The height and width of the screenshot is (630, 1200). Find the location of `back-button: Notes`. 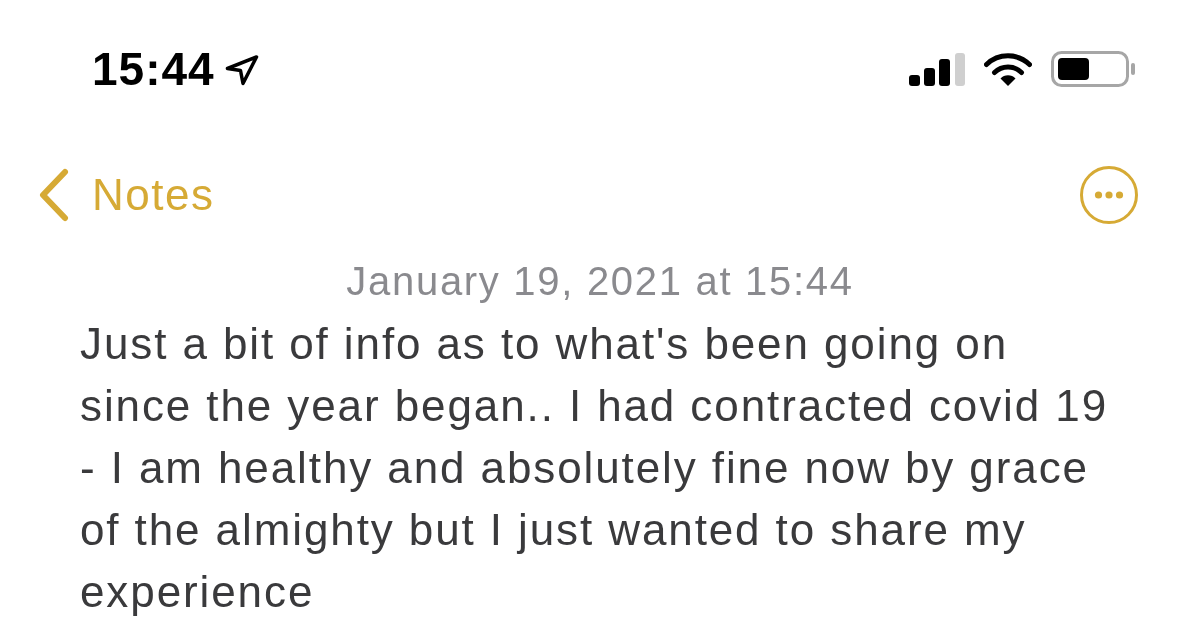

back-button: Notes is located at coordinates (126, 195).